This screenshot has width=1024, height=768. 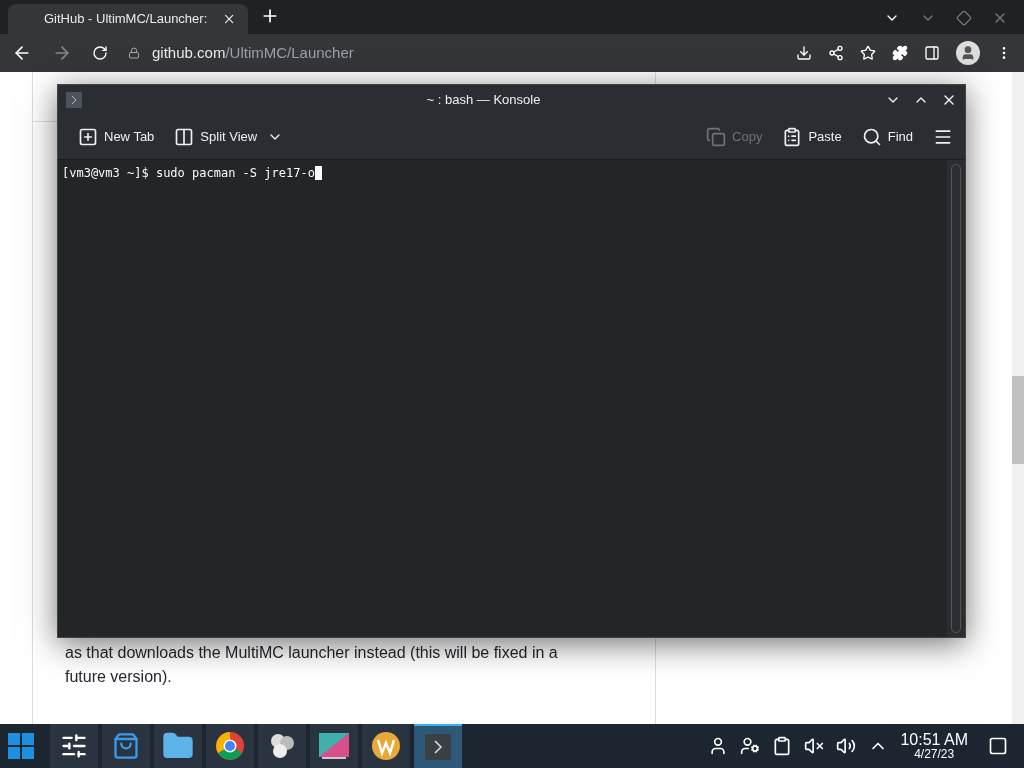 What do you see at coordinates (229, 137) in the screenshot?
I see `toolbar-button: Split View` at bounding box center [229, 137].